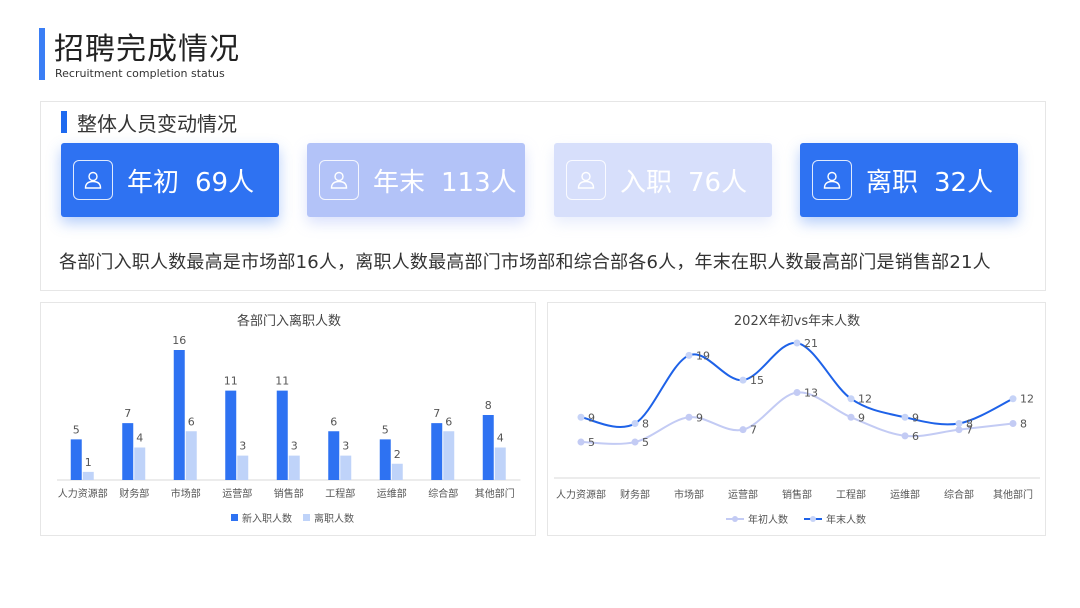 Image resolution: width=1080 pixels, height=608 pixels. What do you see at coordinates (289, 321) in the screenshot?
I see `chart-title: 各部门入离职人数` at bounding box center [289, 321].